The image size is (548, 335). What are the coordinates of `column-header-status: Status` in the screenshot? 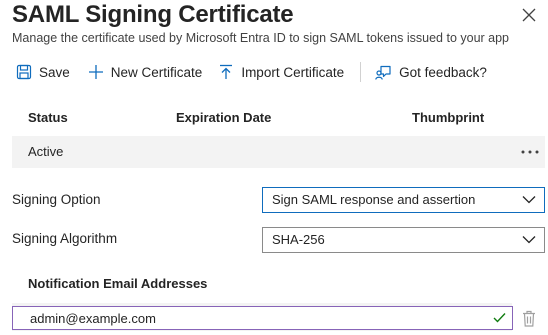 It's located at (48, 117).